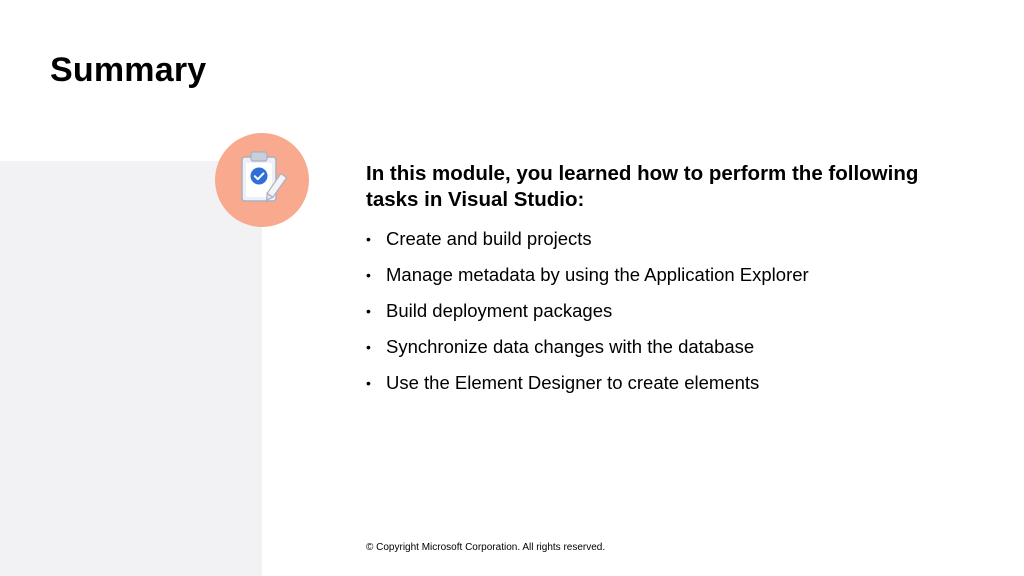  Describe the element at coordinates (489, 238) in the screenshot. I see `bullet-text: Create and build projects` at that location.